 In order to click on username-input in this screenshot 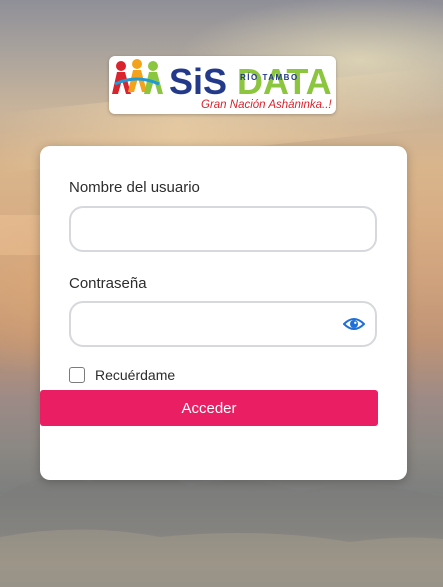, I will do `click(223, 229)`.